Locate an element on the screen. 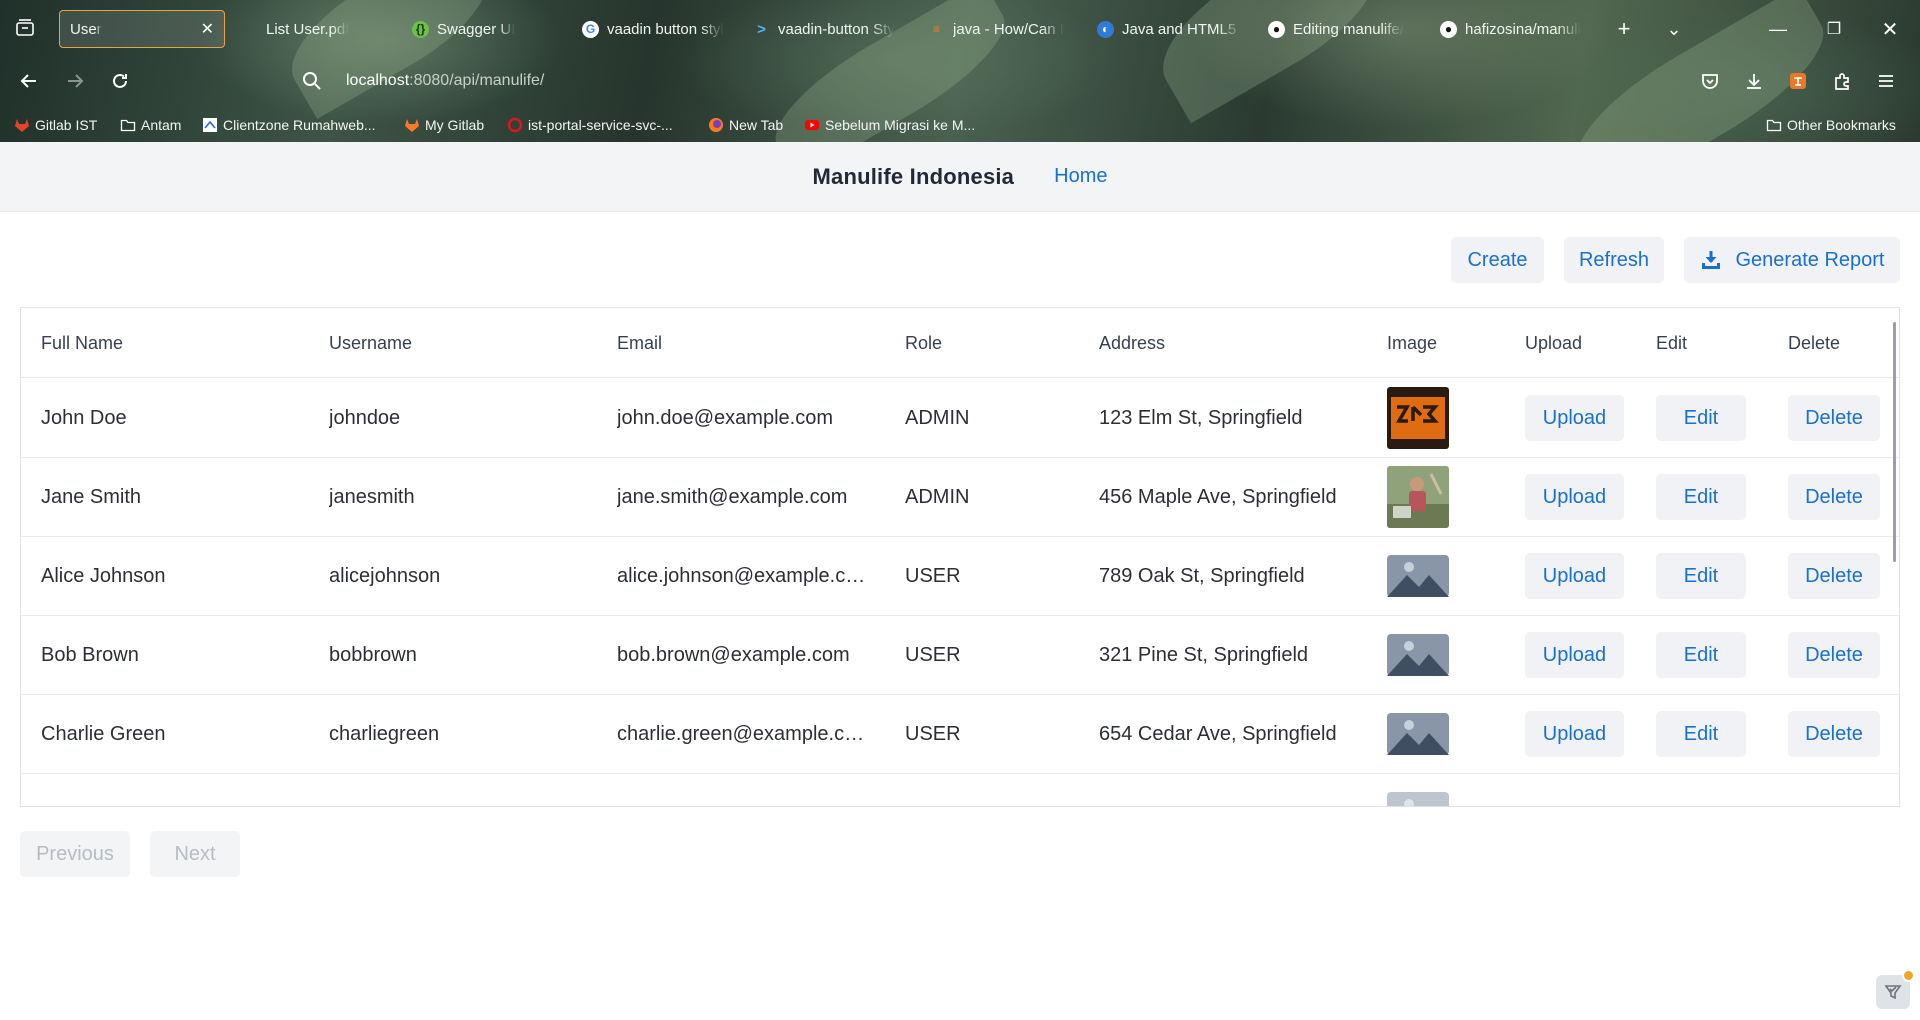  tab-label: Java and HTML5 r is located at coordinates (1182, 29).